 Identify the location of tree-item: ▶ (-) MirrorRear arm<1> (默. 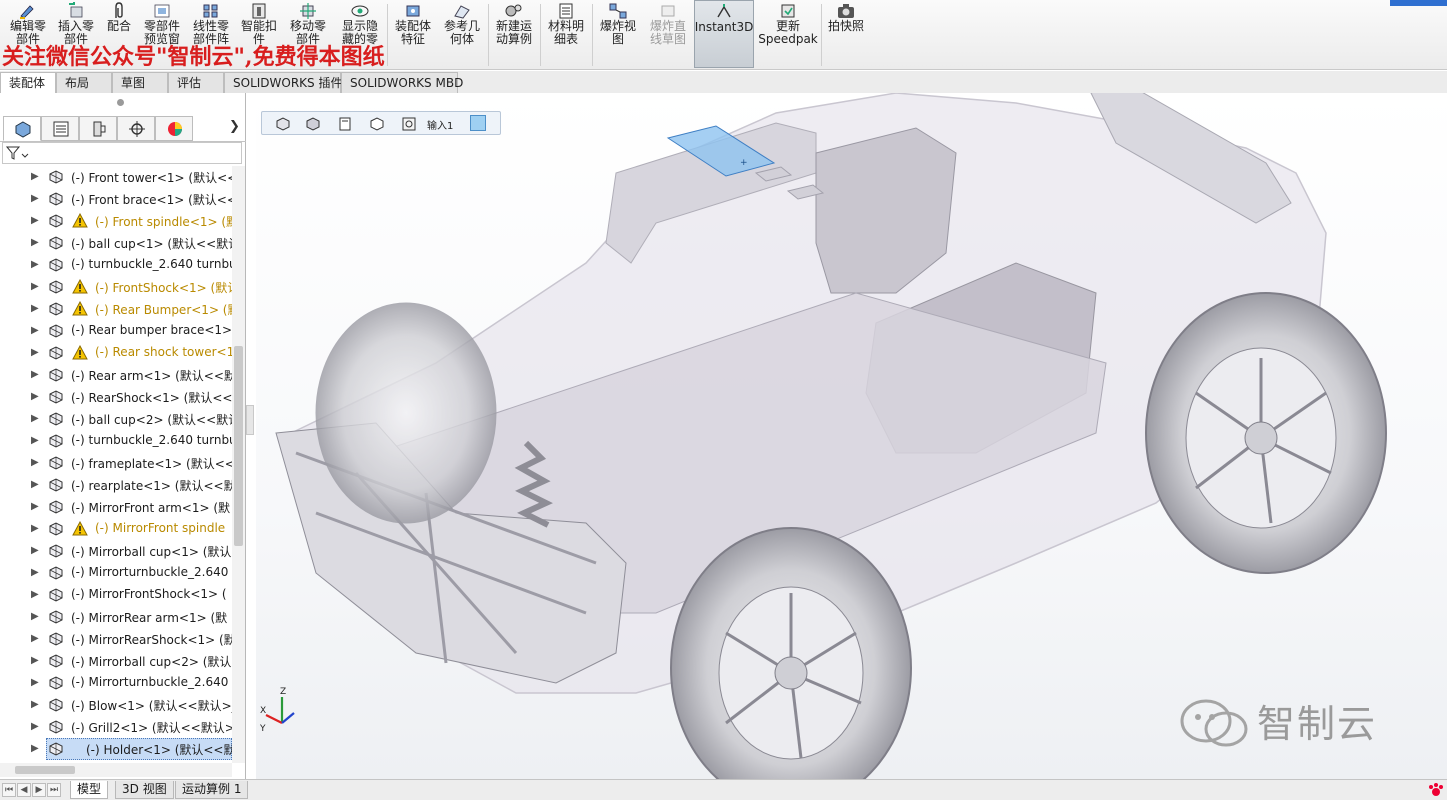
(116, 617).